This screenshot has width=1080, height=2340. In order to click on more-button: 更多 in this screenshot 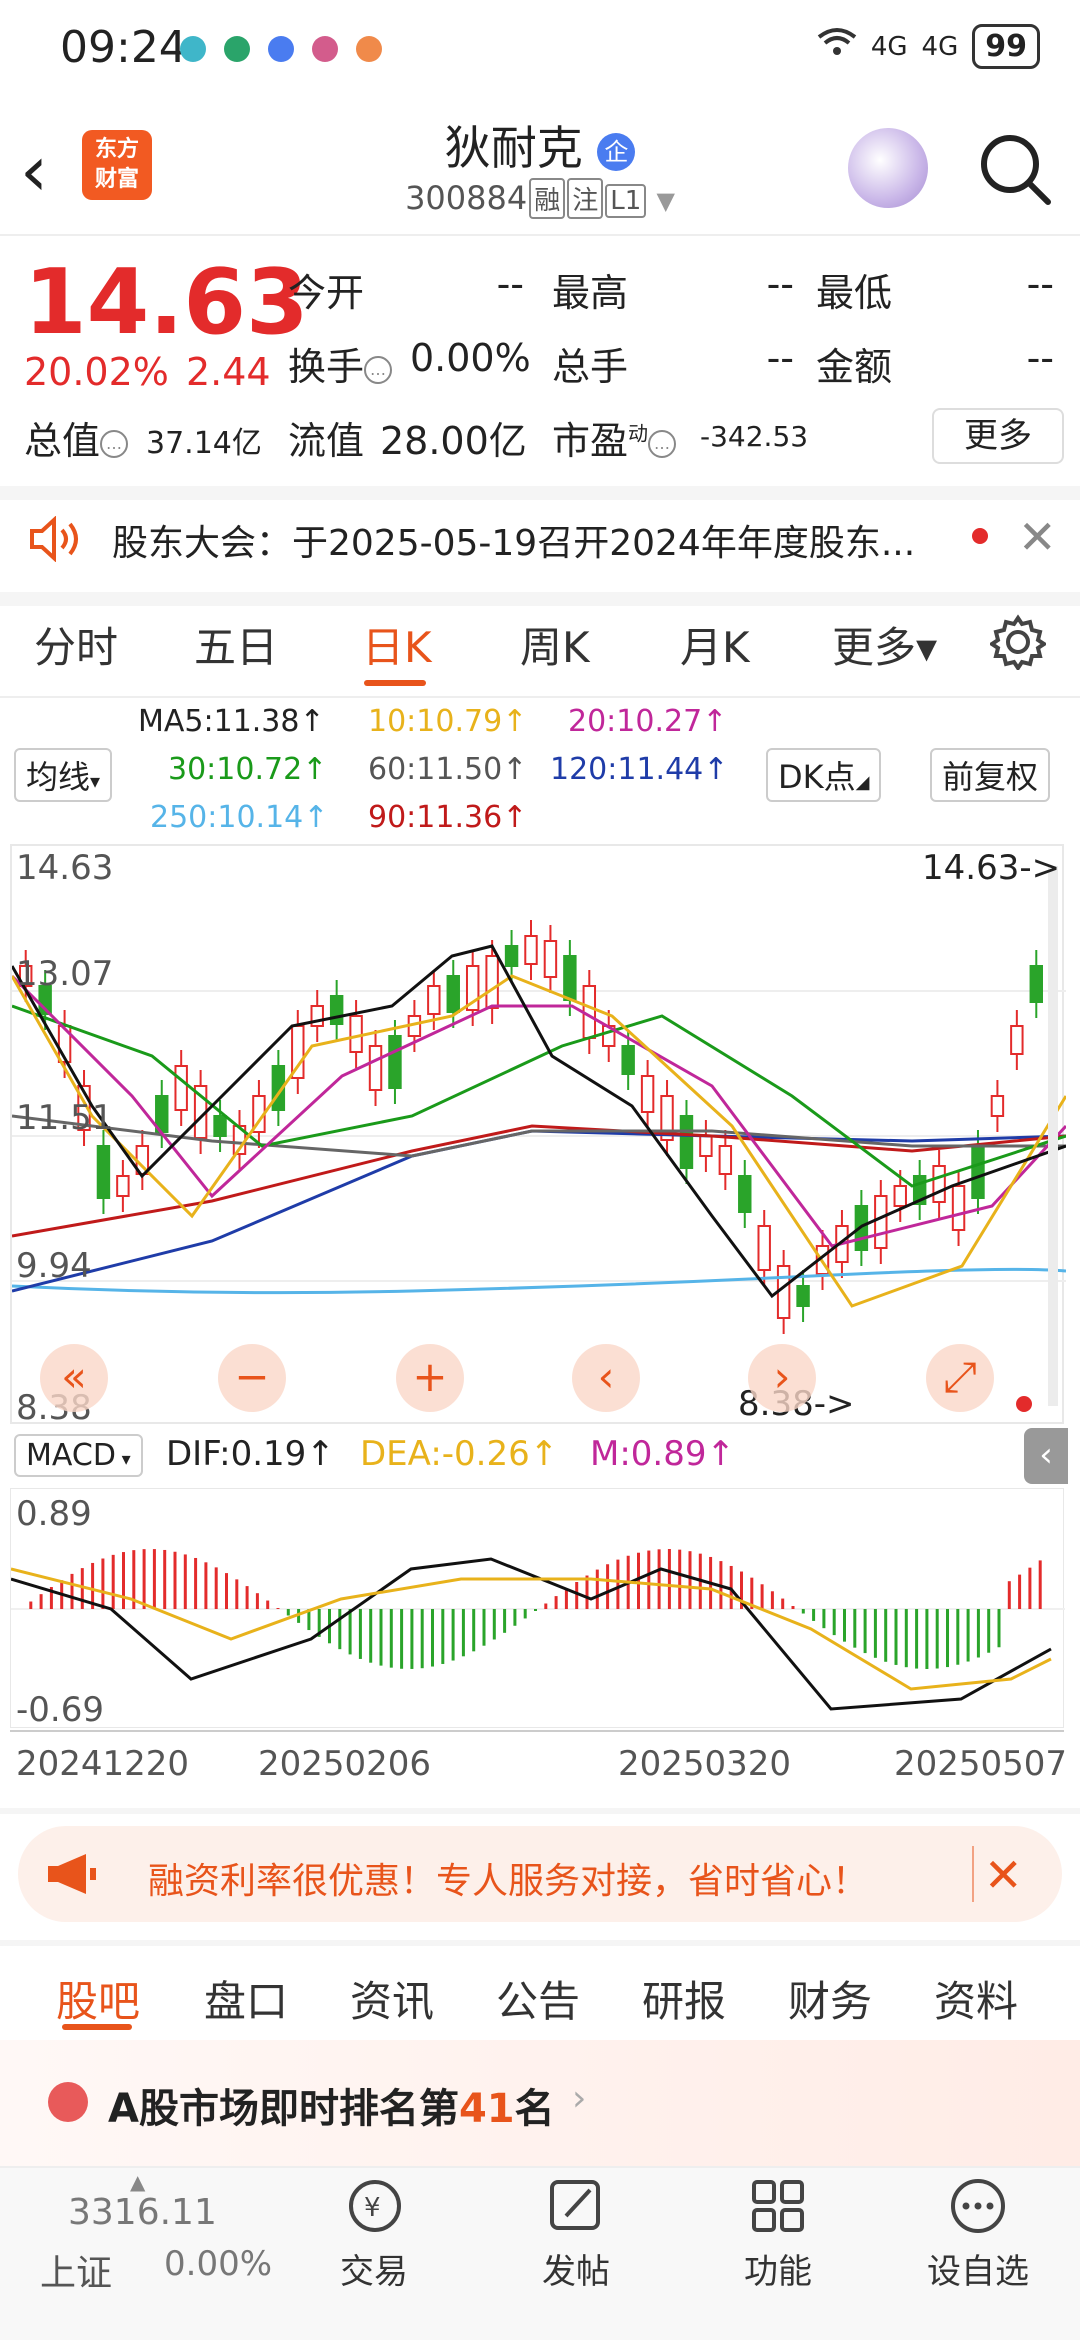, I will do `click(998, 436)`.